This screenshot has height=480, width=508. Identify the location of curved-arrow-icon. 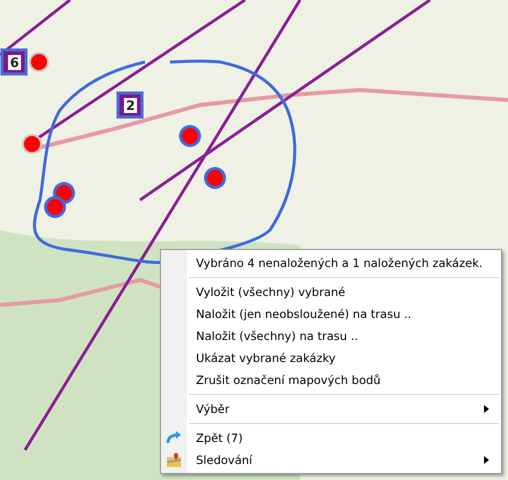
(174, 438).